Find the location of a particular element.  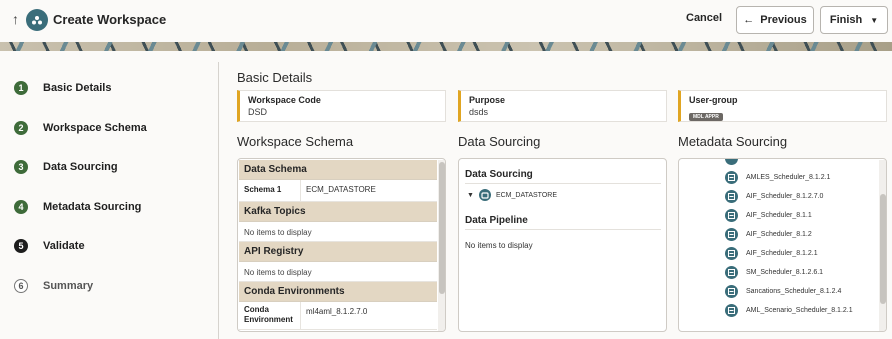

schema-value: ECM_DATASTORE is located at coordinates (341, 189).